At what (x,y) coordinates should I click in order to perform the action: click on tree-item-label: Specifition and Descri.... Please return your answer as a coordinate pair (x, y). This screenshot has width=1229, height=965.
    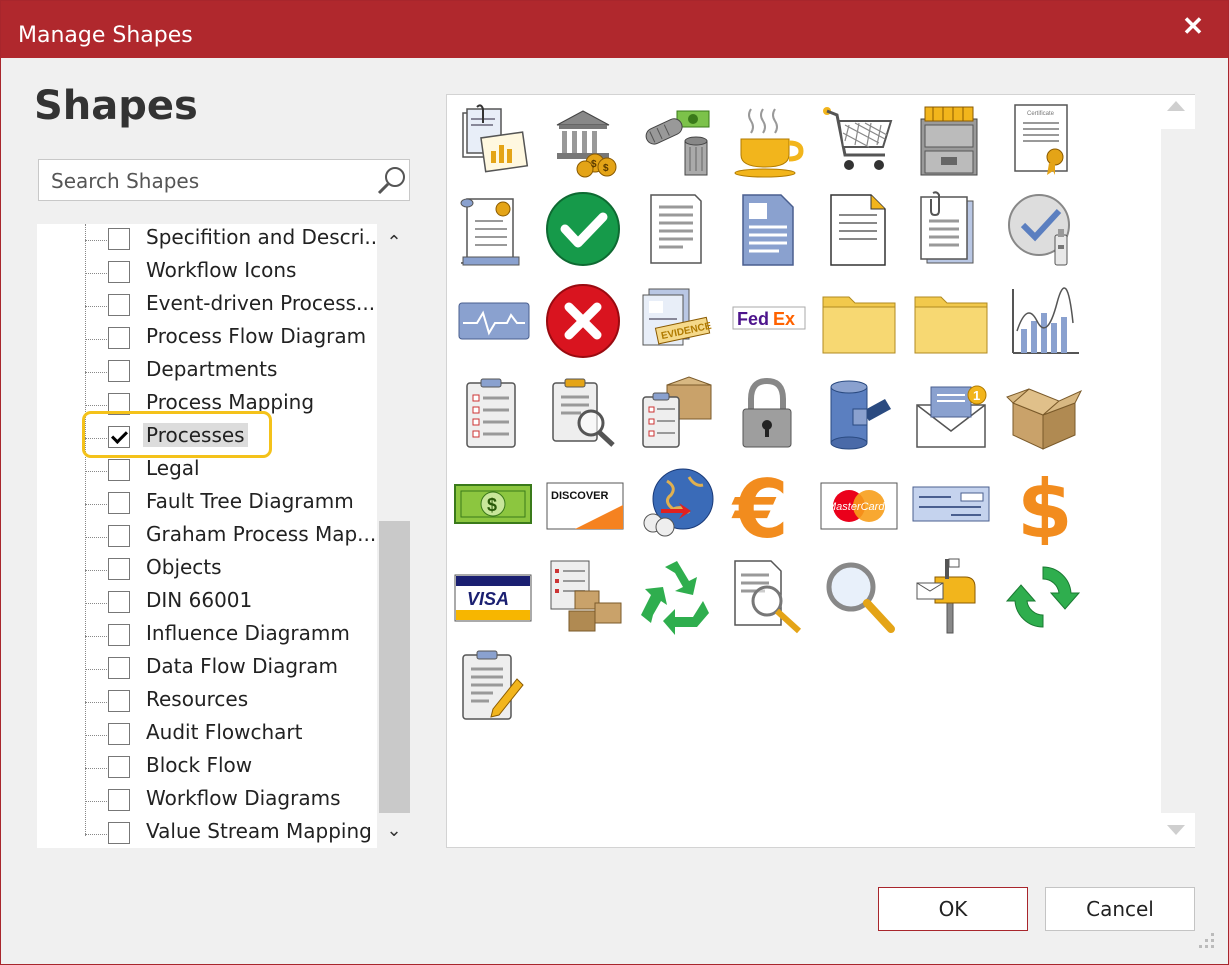
    Looking at the image, I should click on (260, 237).